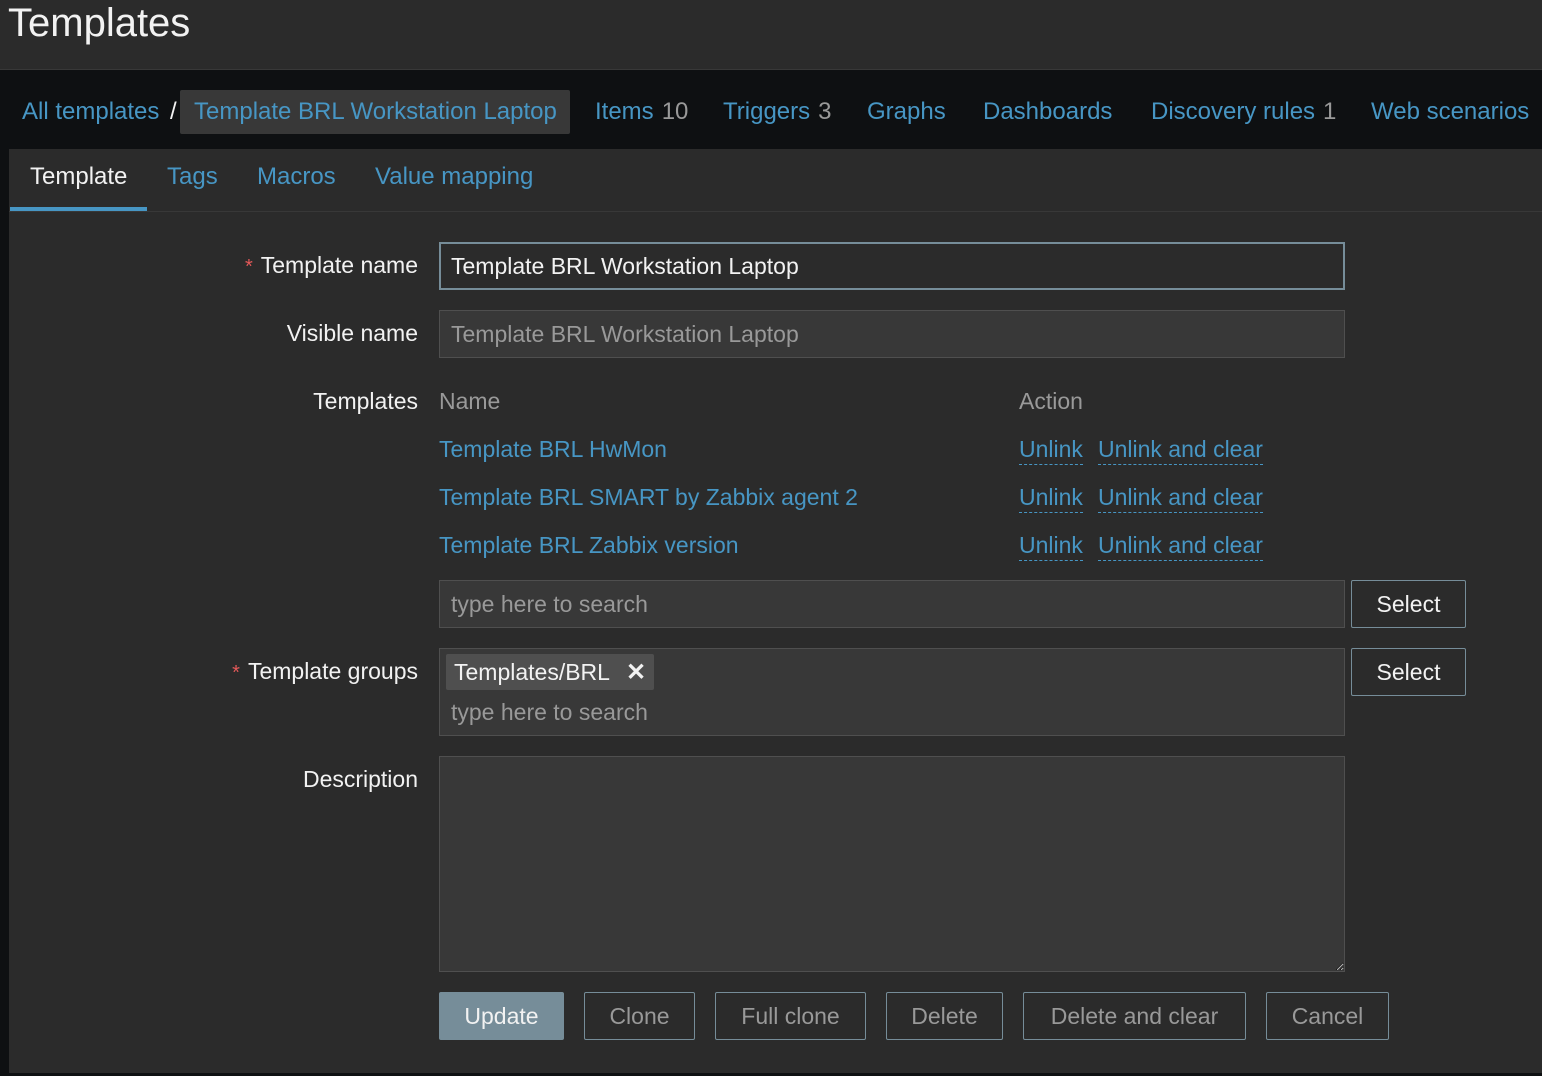 The height and width of the screenshot is (1076, 1542). What do you see at coordinates (90, 112) in the screenshot?
I see `breadcrumb-all-templates: All templates` at bounding box center [90, 112].